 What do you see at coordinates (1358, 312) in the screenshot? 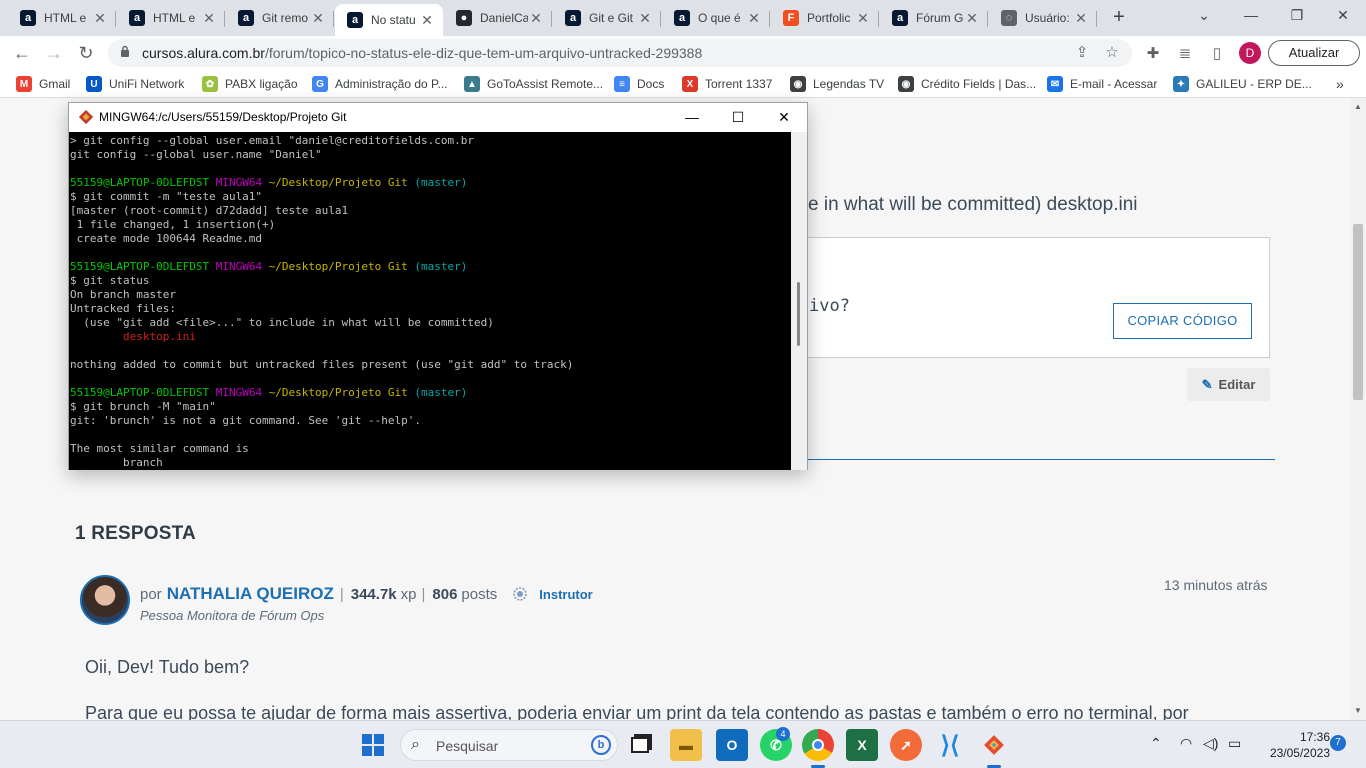
I see `scroll-thumb` at bounding box center [1358, 312].